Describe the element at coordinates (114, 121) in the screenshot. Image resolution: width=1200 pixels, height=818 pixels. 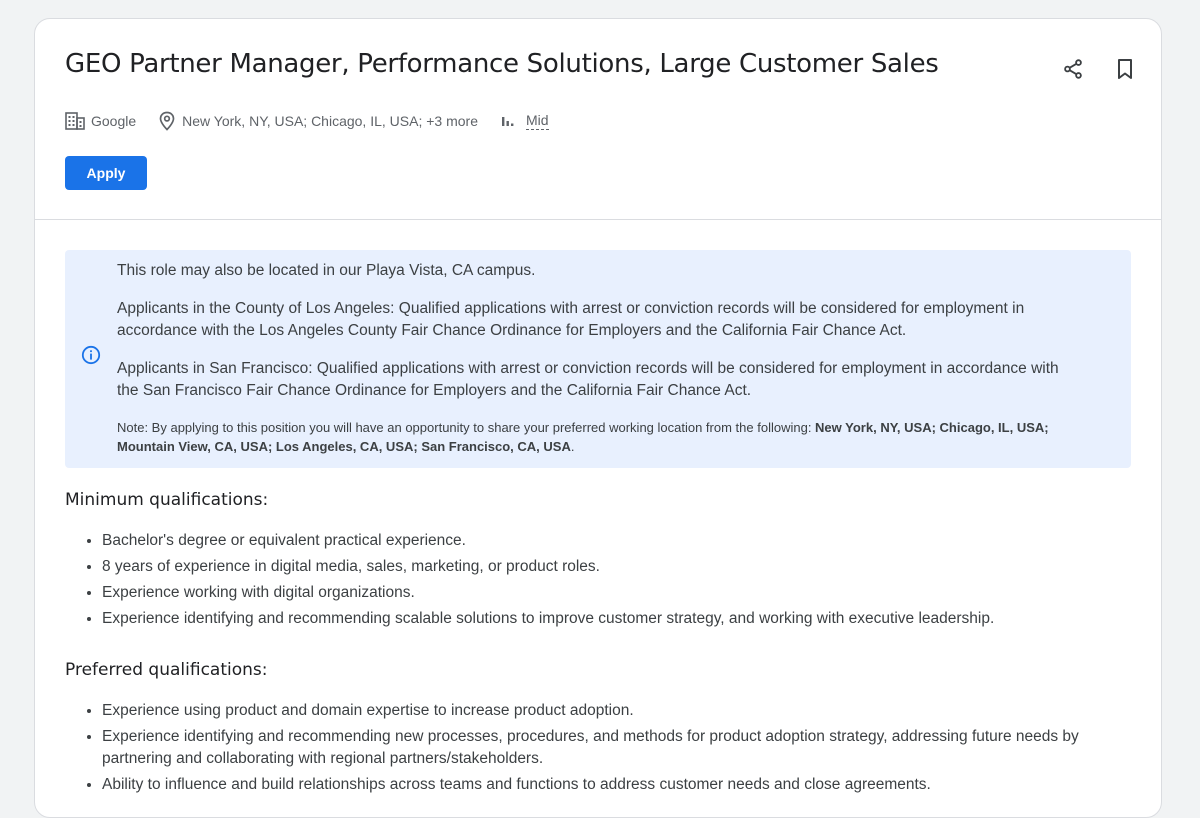
I see `company-name: Google` at that location.